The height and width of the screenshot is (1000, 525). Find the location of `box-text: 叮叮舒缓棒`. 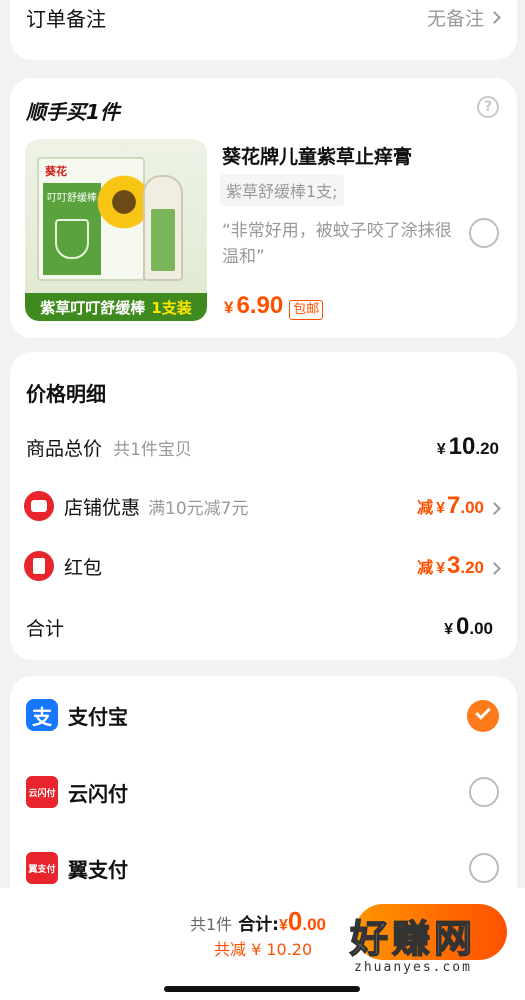

box-text: 叮叮舒缓棒 is located at coordinates (72, 198).